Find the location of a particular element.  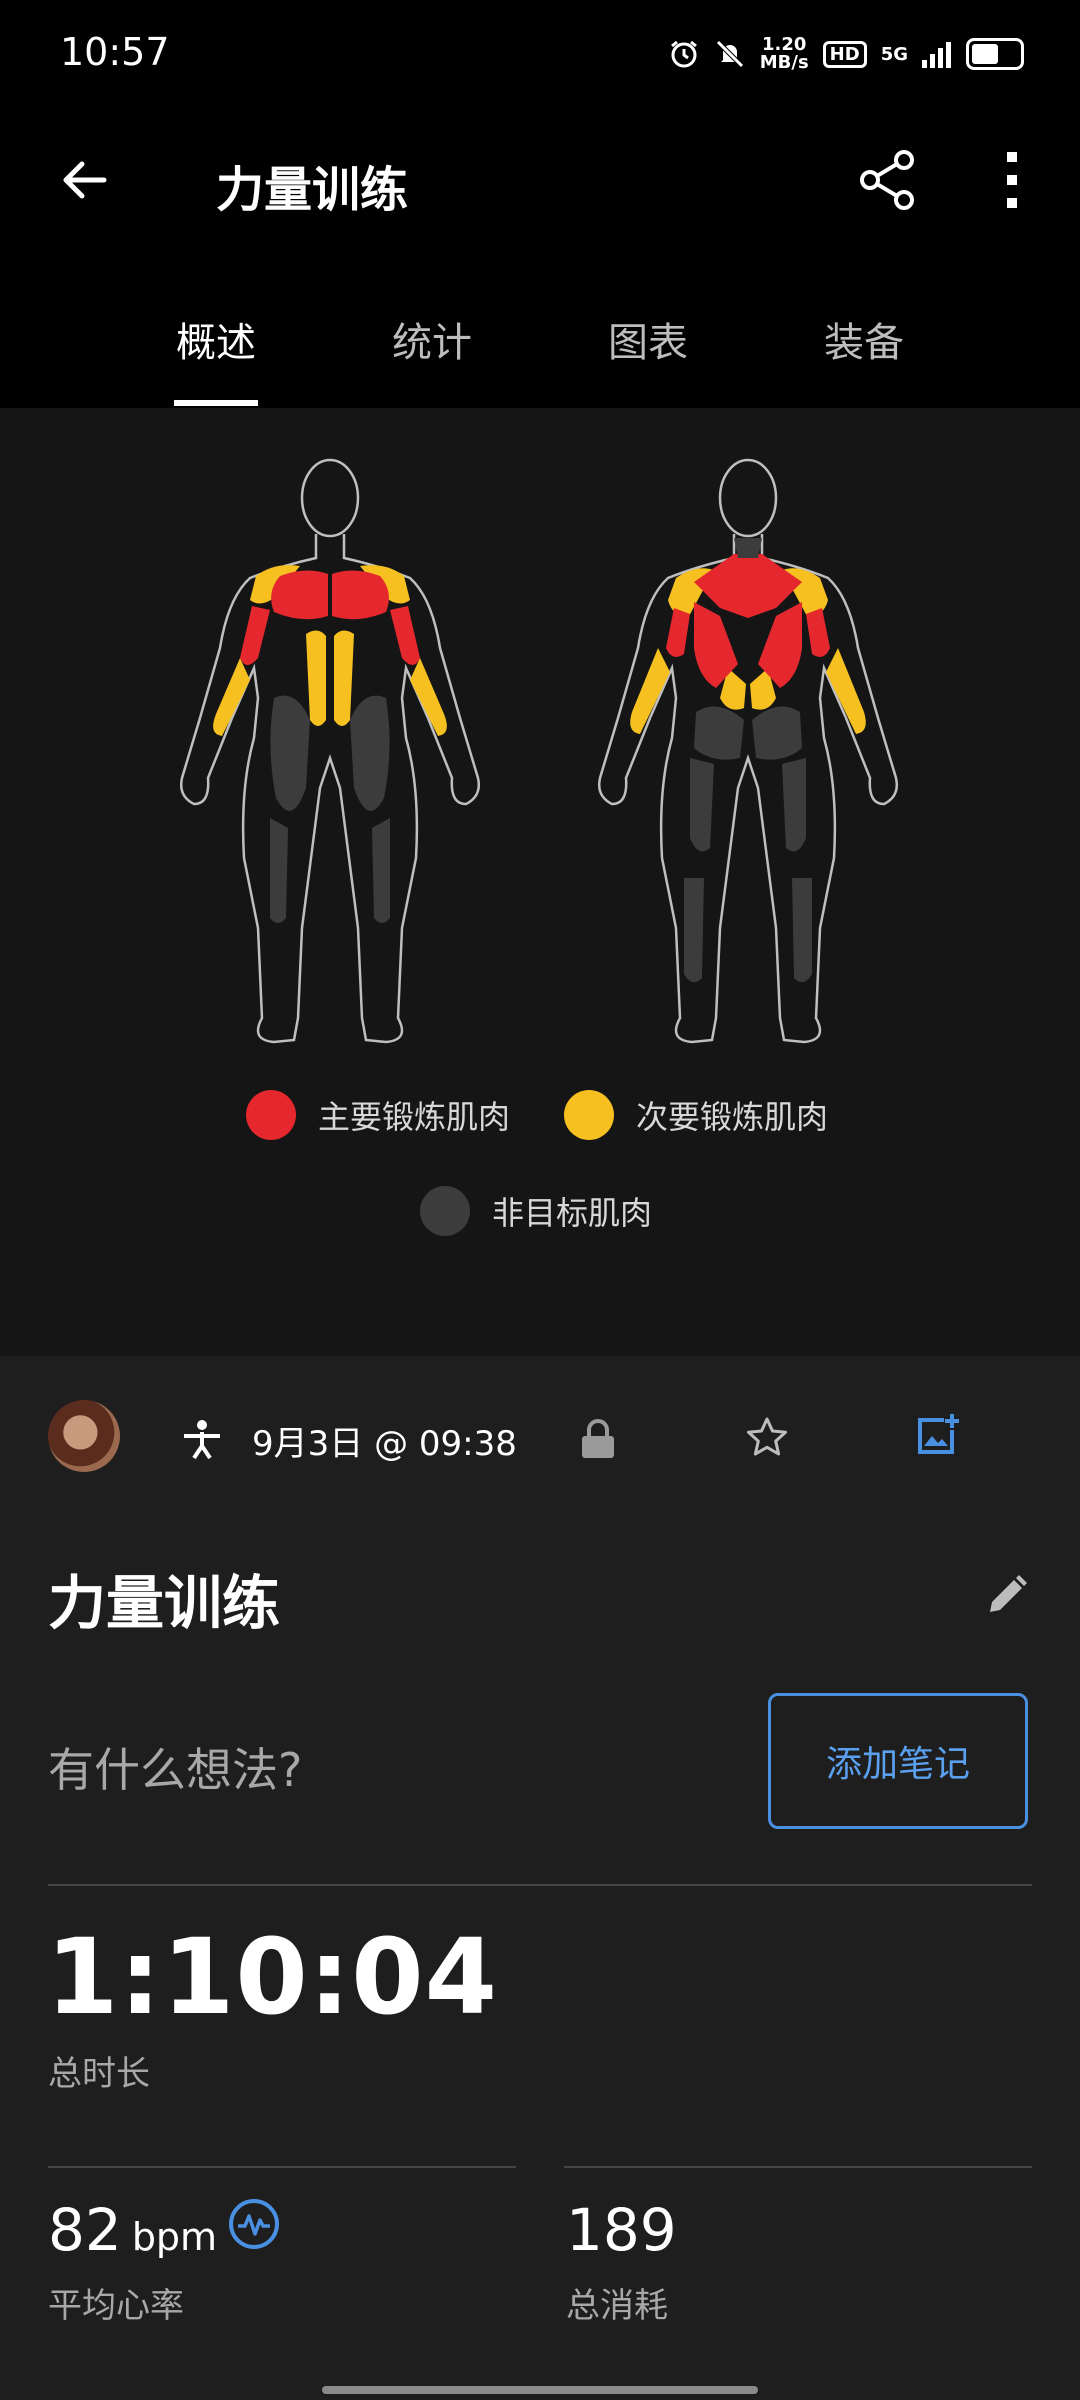

status-bar: 10:57 1.20 MB/s HD 5G is located at coordinates (540, 55).